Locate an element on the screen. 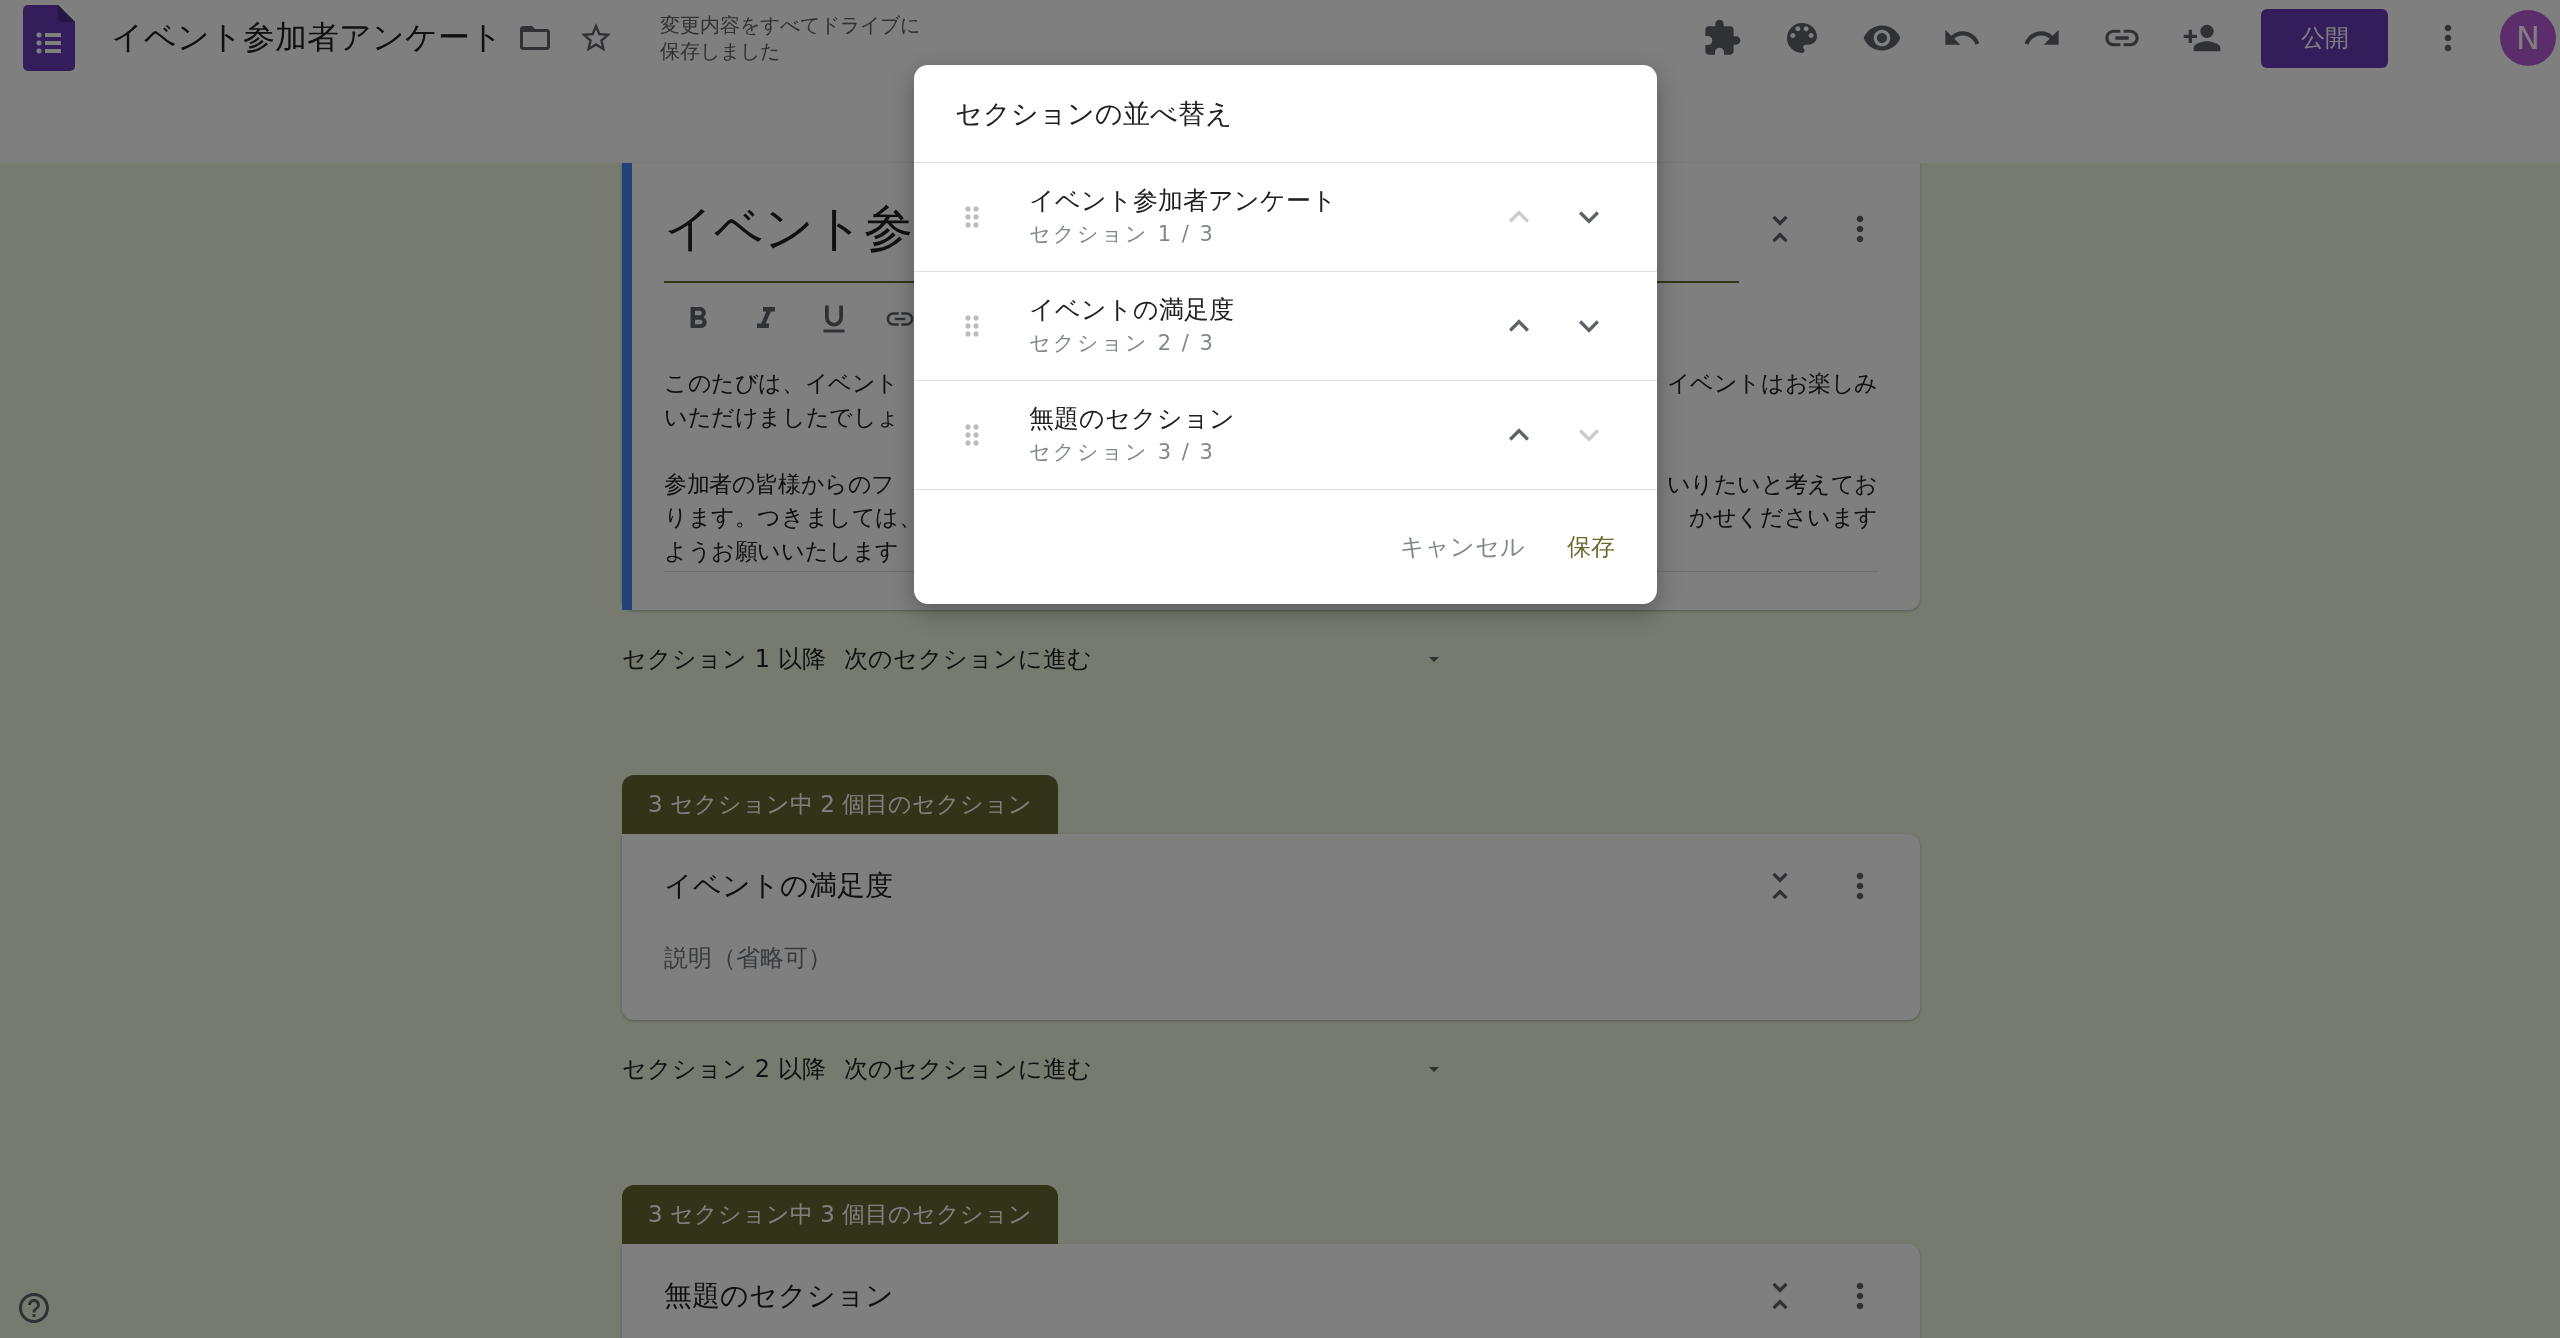 The height and width of the screenshot is (1338, 2560). description-text: イベントはお楽しみ is located at coordinates (1772, 383).